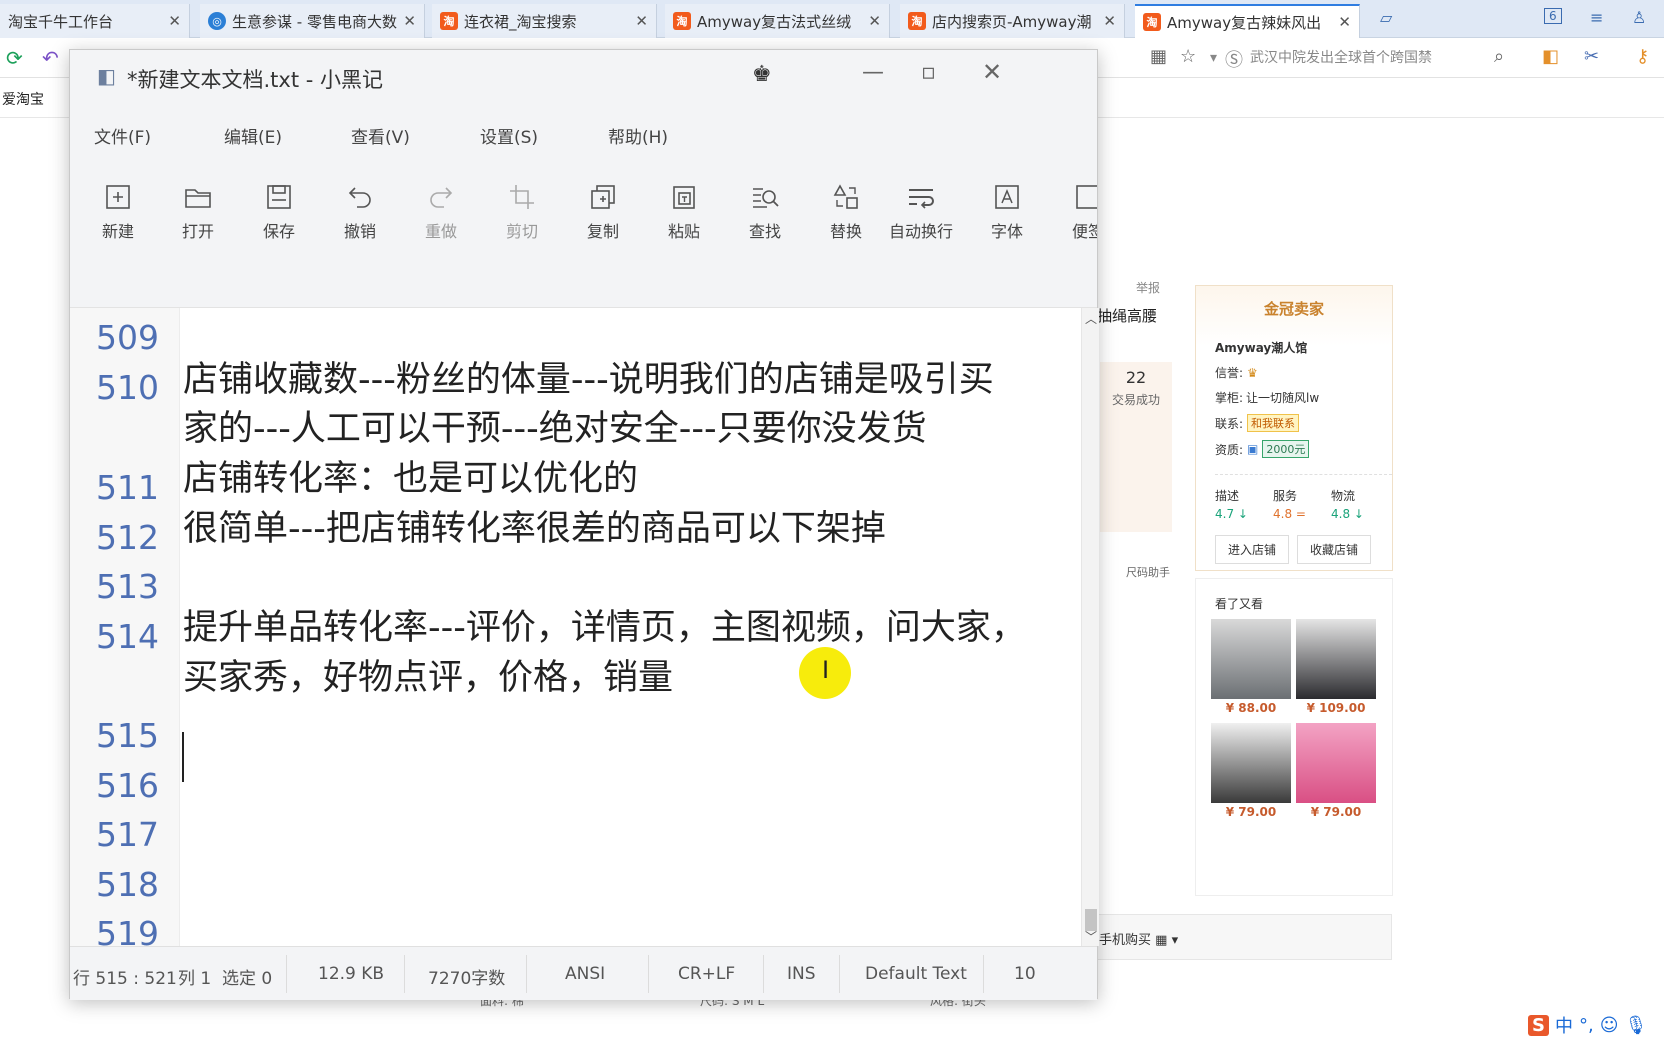  Describe the element at coordinates (441, 212) in the screenshot. I see `redo-button: 重做` at that location.